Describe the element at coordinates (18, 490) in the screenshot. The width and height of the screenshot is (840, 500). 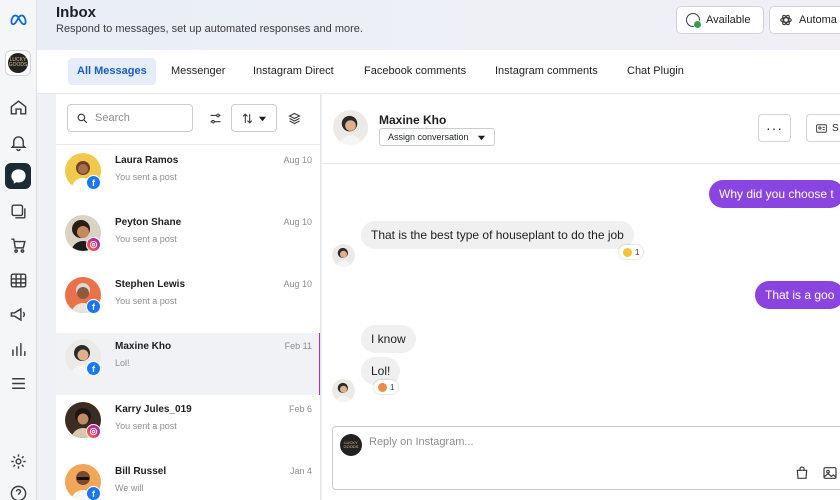
I see `help-icon` at that location.